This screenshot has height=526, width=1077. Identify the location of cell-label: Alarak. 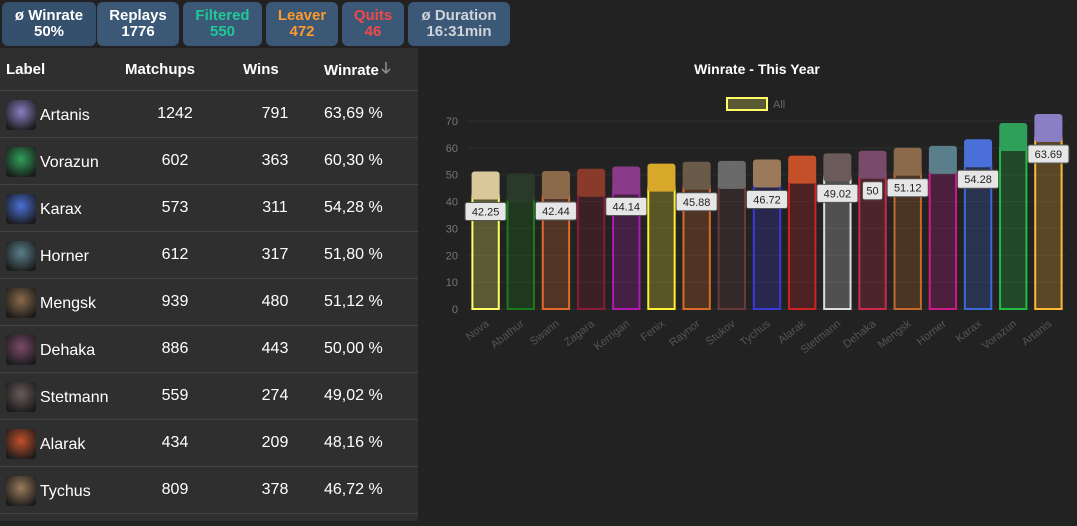
(63, 444).